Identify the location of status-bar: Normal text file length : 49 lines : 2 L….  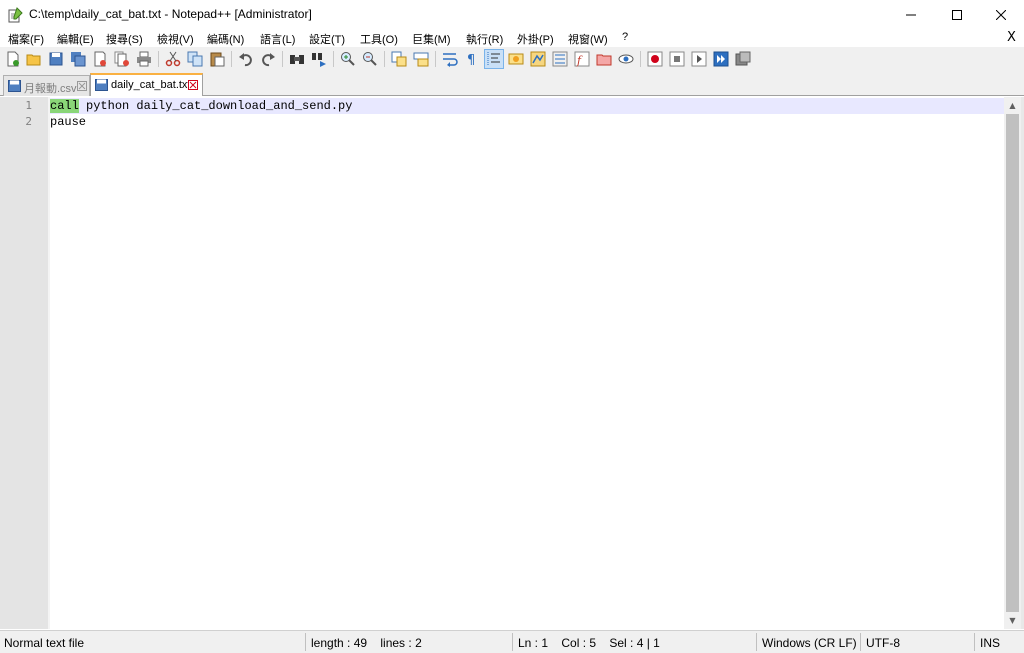
(512, 641).